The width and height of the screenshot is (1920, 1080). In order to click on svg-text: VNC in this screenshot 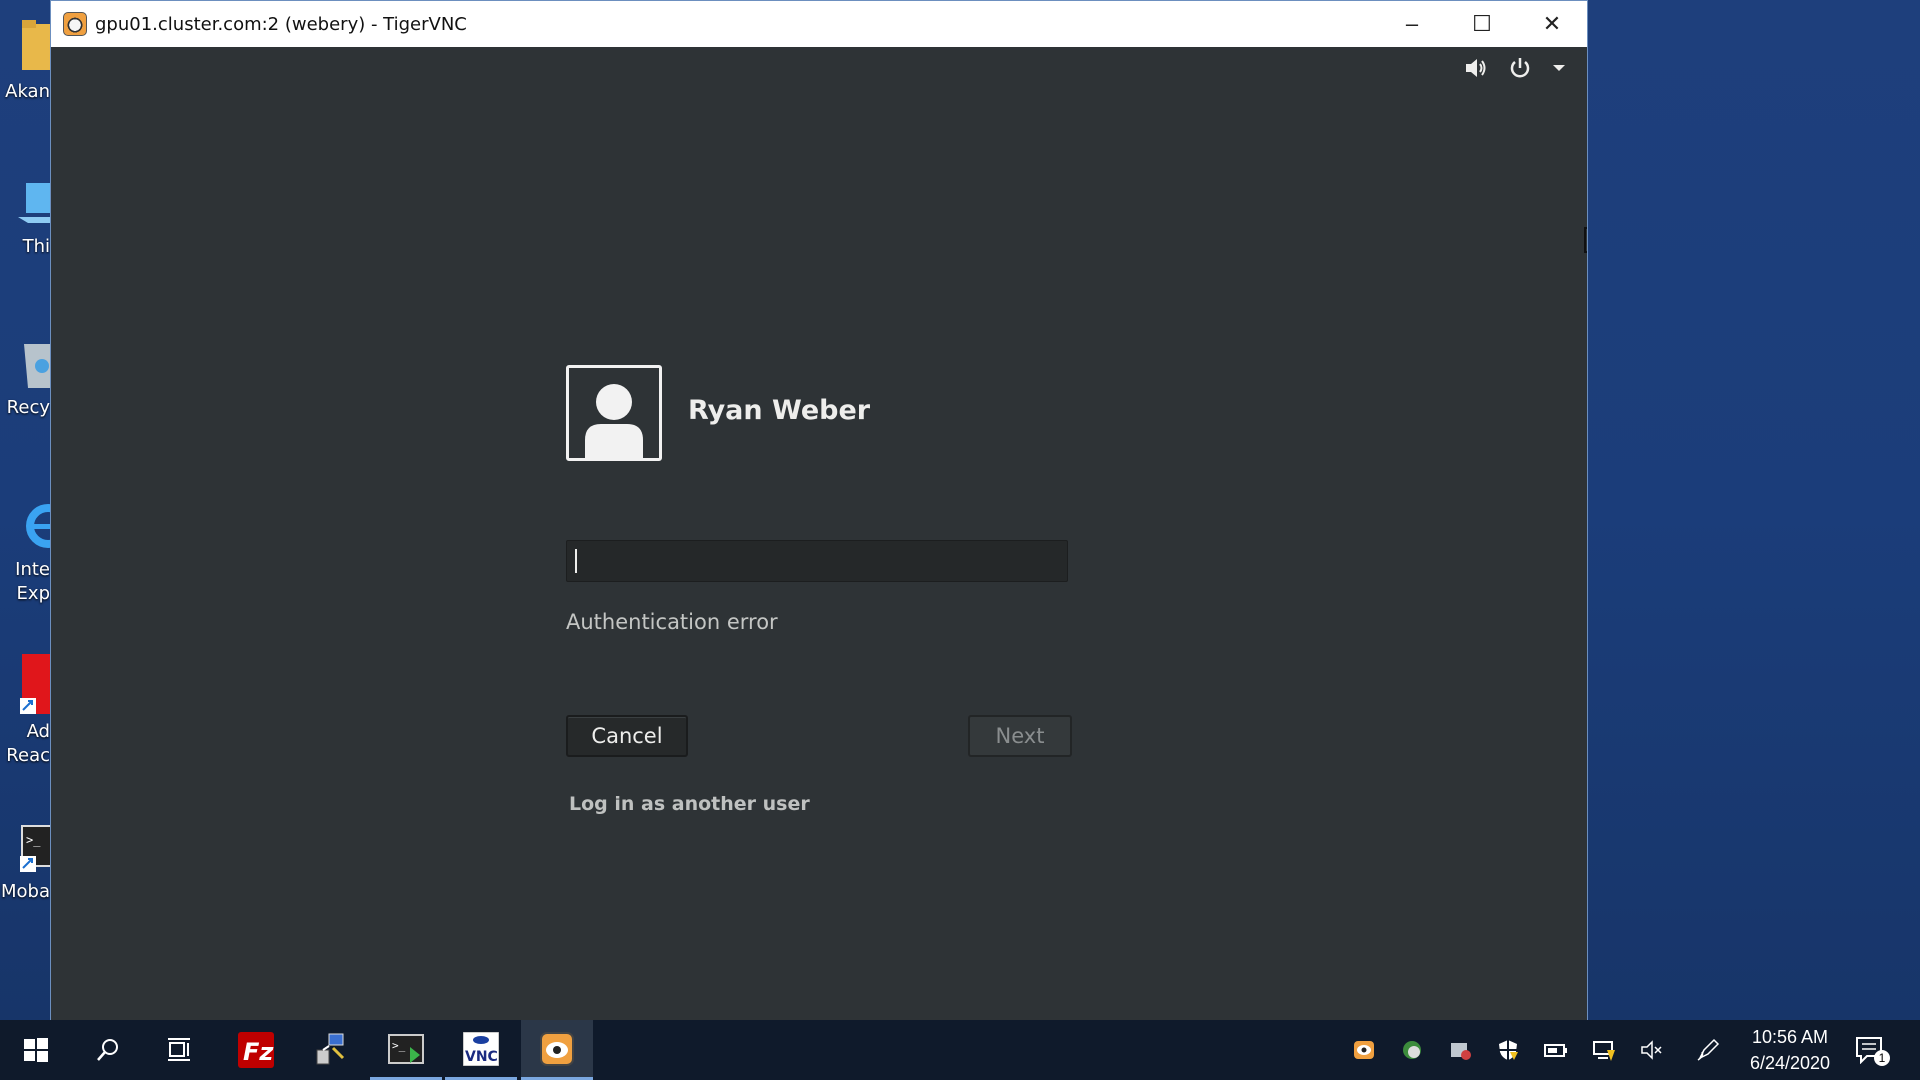, I will do `click(481, 1057)`.